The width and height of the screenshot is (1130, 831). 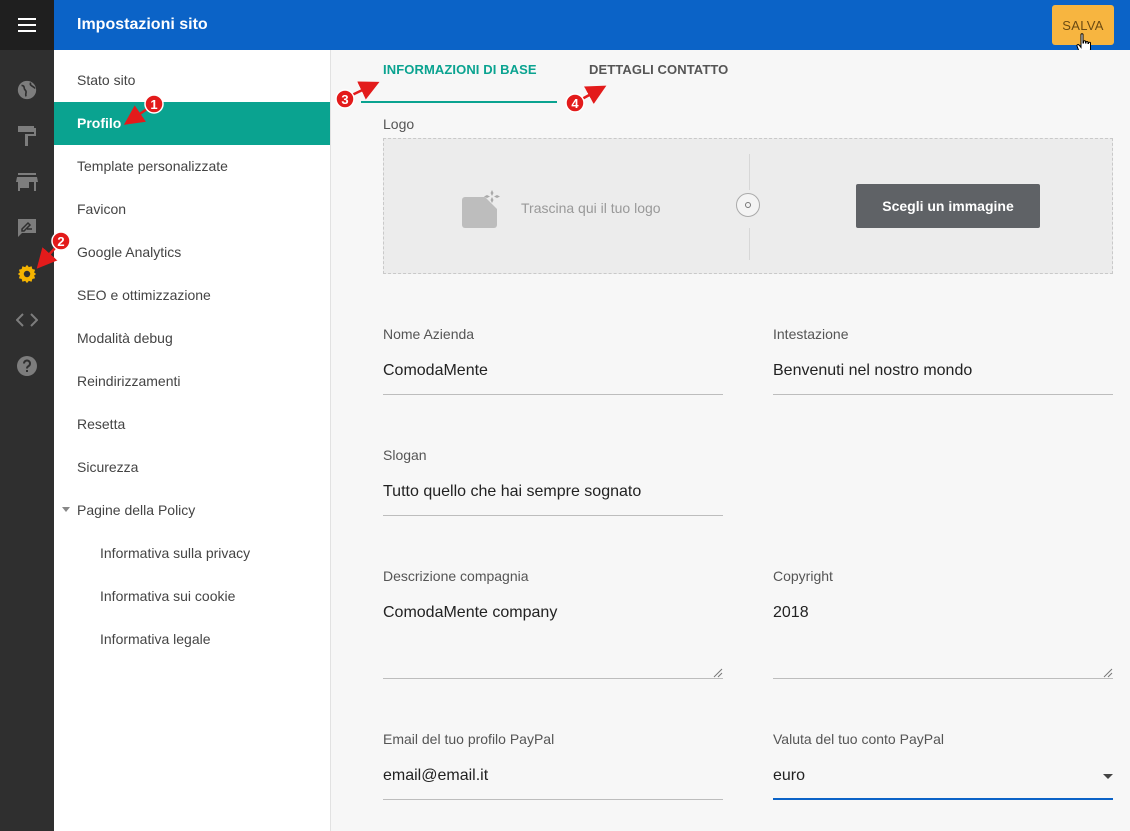 What do you see at coordinates (512, 492) in the screenshot?
I see `slogan-field: Tutto quello che hai sempre sognato` at bounding box center [512, 492].